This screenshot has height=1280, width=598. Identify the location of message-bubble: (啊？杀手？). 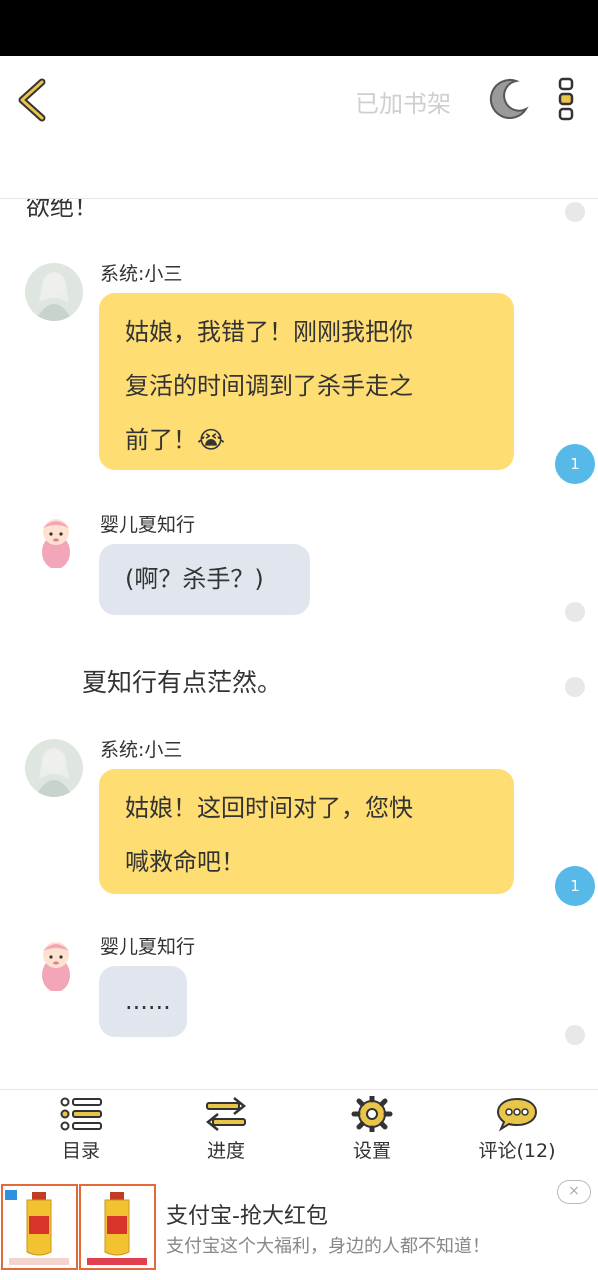
(204, 579).